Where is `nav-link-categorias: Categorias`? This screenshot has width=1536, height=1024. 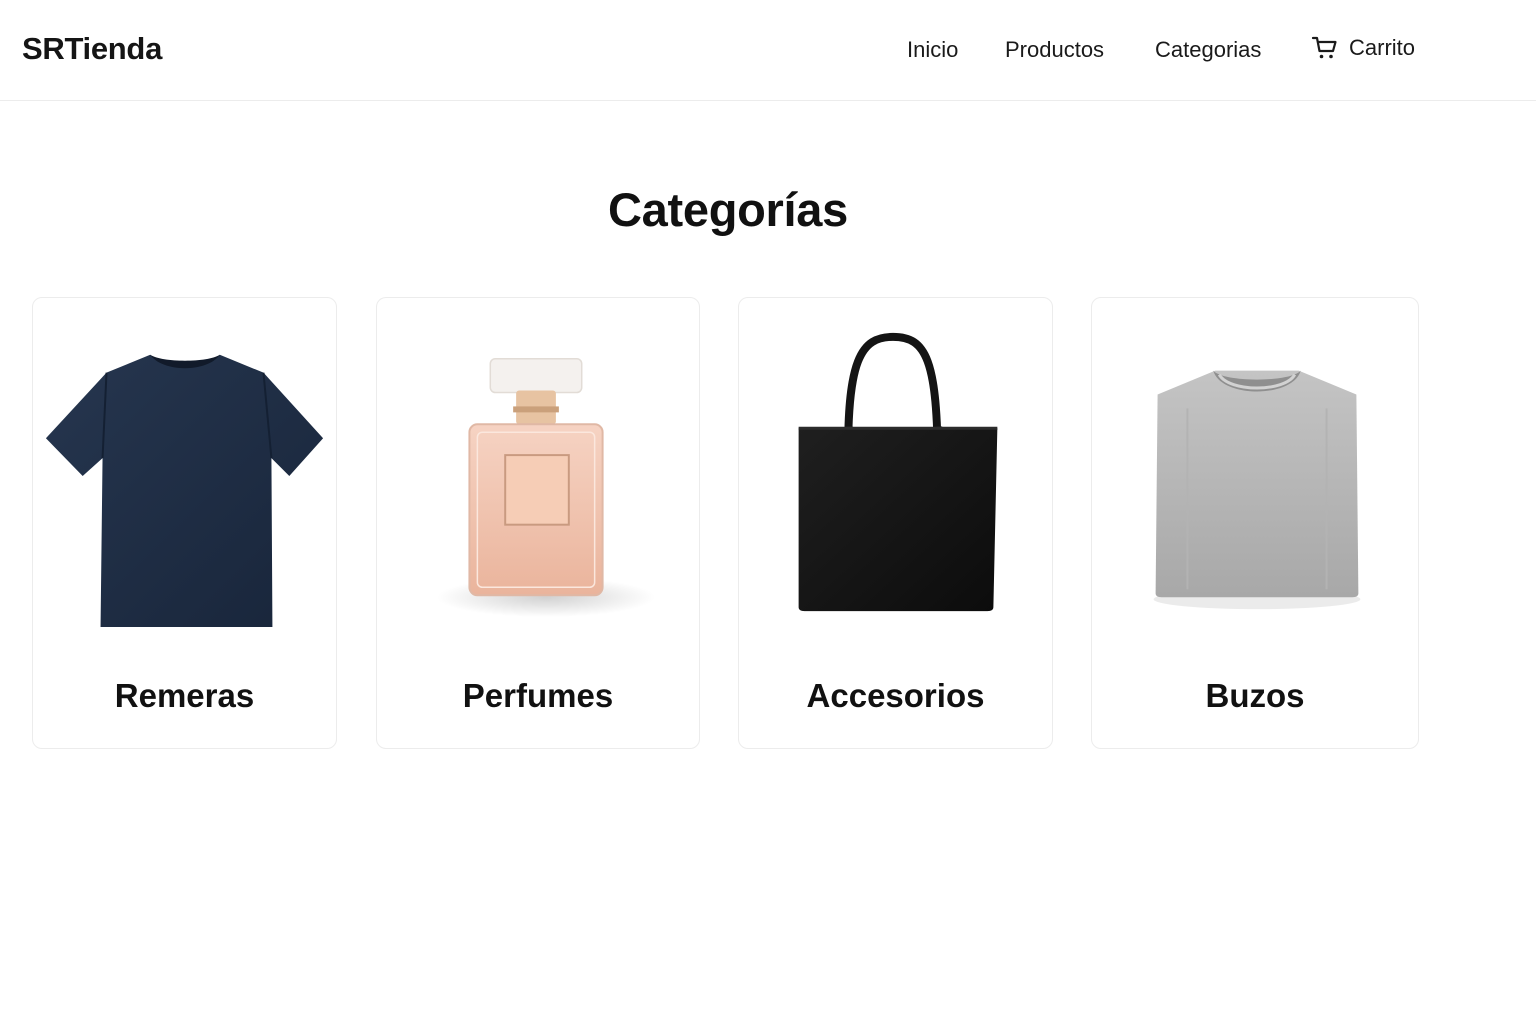 nav-link-categorias: Categorias is located at coordinates (1208, 50).